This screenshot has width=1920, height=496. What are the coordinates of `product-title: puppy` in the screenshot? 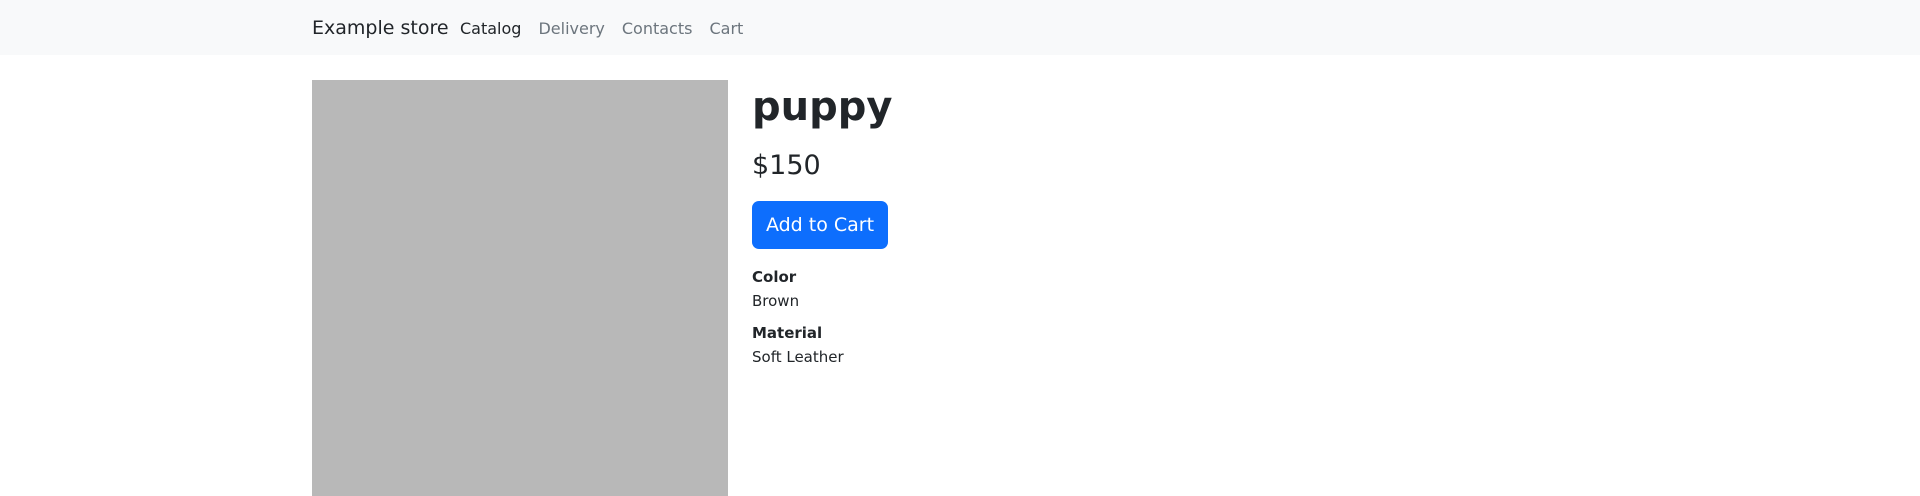 It's located at (822, 107).